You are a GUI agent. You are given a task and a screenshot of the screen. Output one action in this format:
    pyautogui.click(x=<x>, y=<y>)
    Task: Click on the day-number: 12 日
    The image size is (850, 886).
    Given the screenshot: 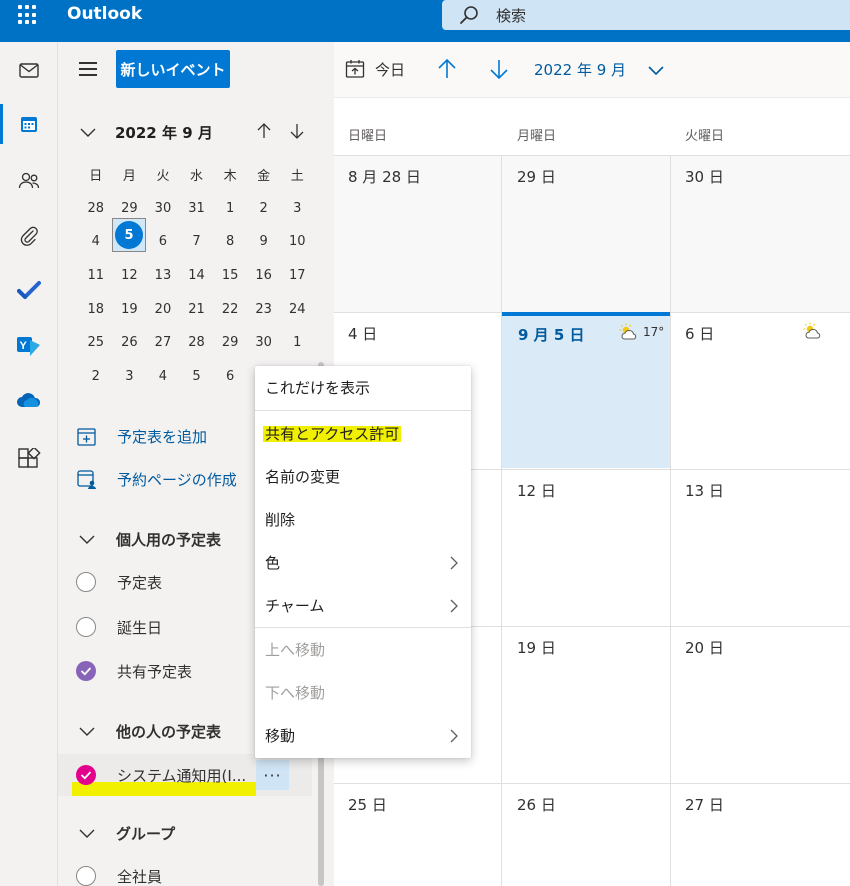 What is the action you would take?
    pyautogui.click(x=536, y=491)
    